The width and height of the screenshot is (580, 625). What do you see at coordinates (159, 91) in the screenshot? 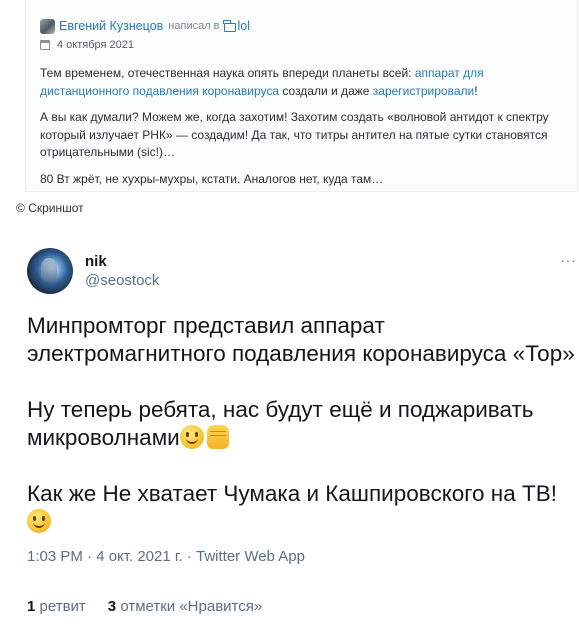
I see `device-link-continued: дистанционного подавления коронавируса` at bounding box center [159, 91].